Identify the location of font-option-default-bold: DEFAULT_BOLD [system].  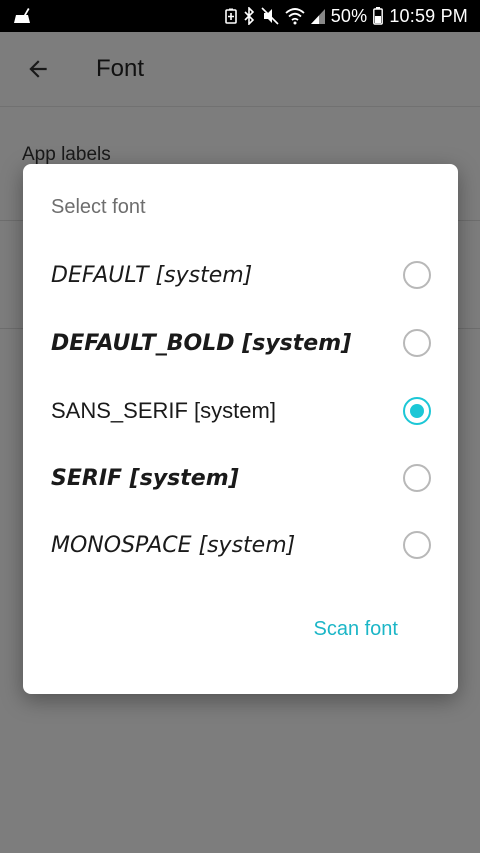
(240, 343).